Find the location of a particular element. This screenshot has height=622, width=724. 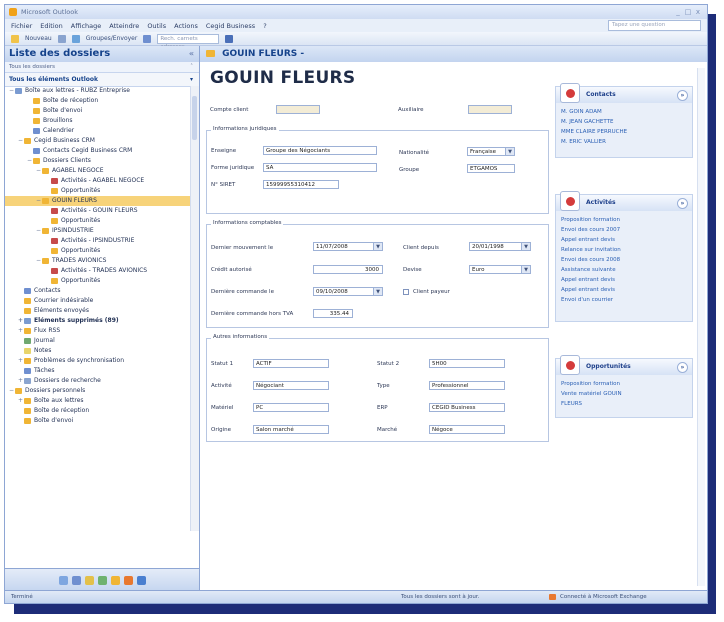

folder-tree-item: − IPSINDUSTRIE is located at coordinates (98, 231).